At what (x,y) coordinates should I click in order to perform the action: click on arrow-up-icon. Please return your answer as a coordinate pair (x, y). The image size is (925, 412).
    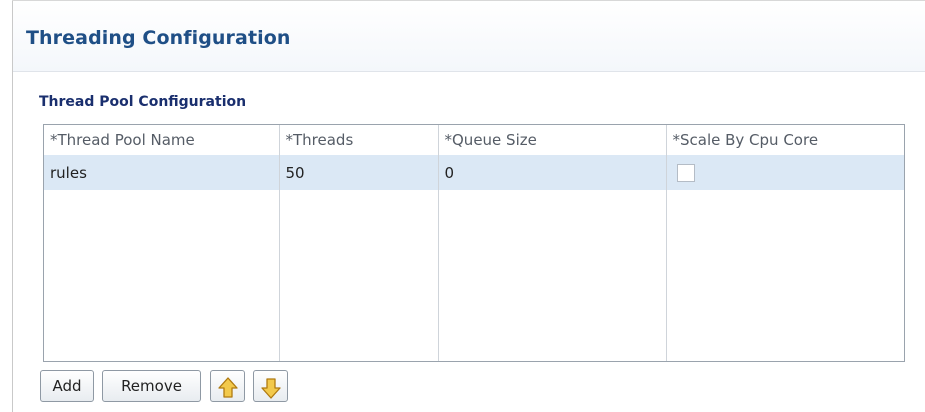
    Looking at the image, I should click on (227, 387).